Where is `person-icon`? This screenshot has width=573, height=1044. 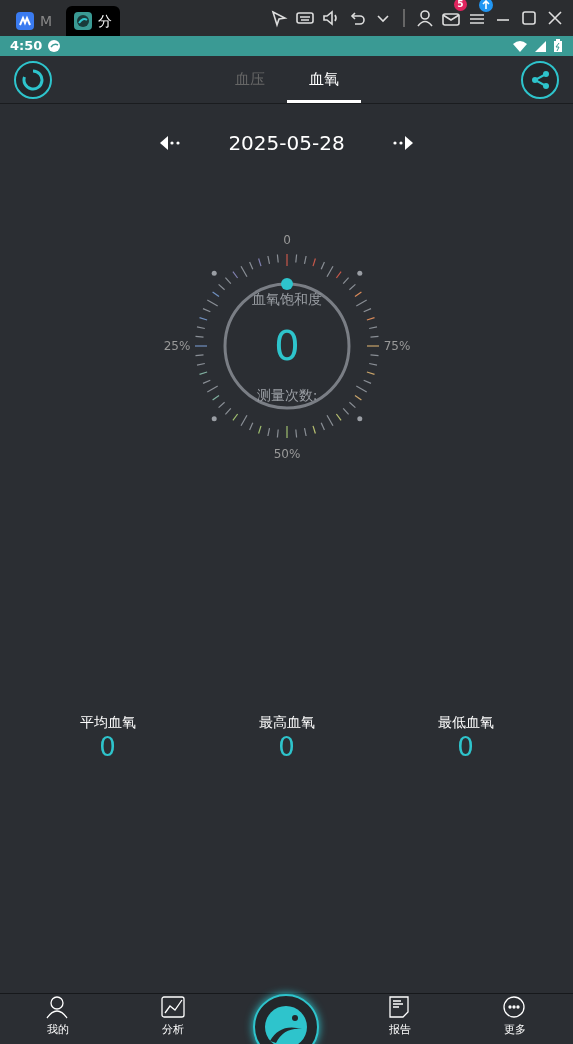 person-icon is located at coordinates (57, 1007).